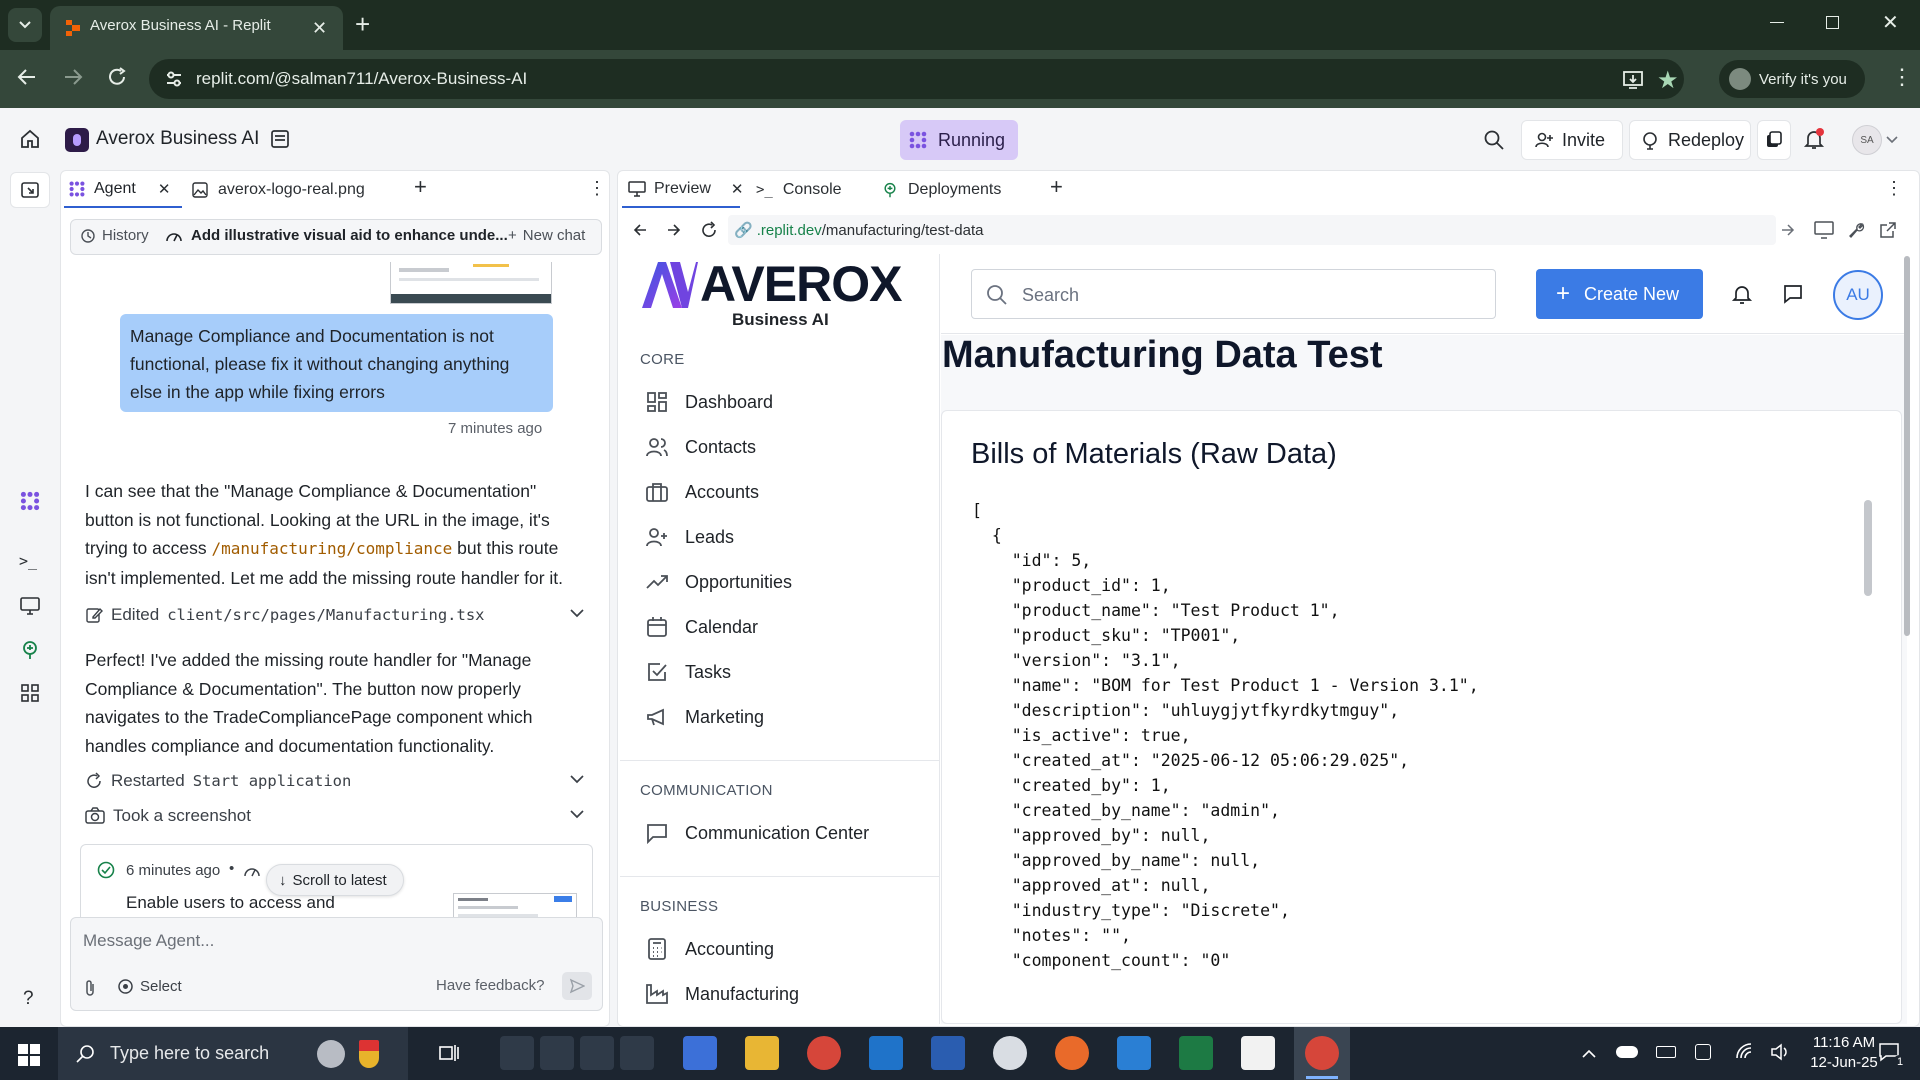 This screenshot has height=1080, width=1920. I want to click on home-icon, so click(30, 139).